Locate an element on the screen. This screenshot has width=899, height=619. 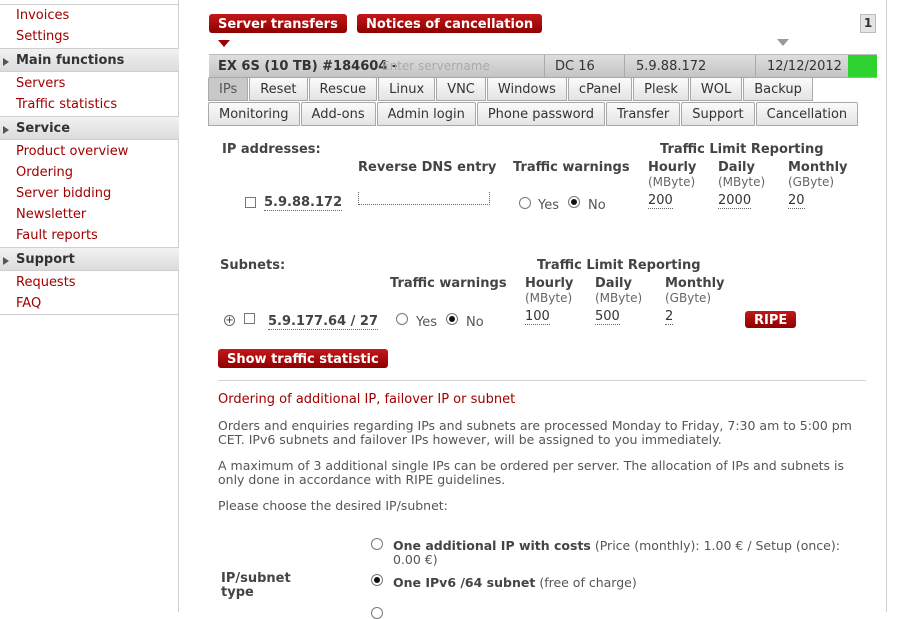
option-ipv6-subnet: One IPv6 /64 subnet (free of charge) is located at coordinates (515, 582).